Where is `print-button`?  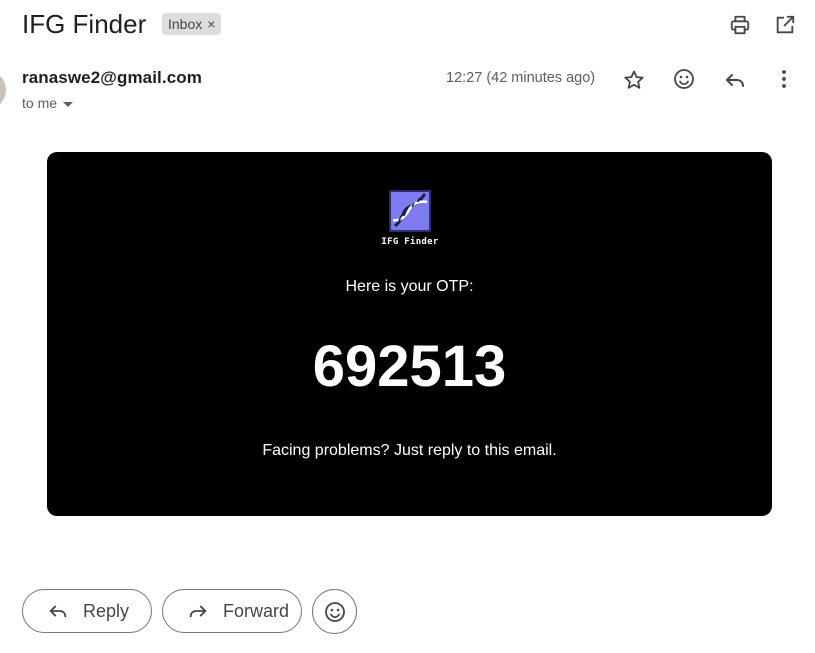 print-button is located at coordinates (740, 25).